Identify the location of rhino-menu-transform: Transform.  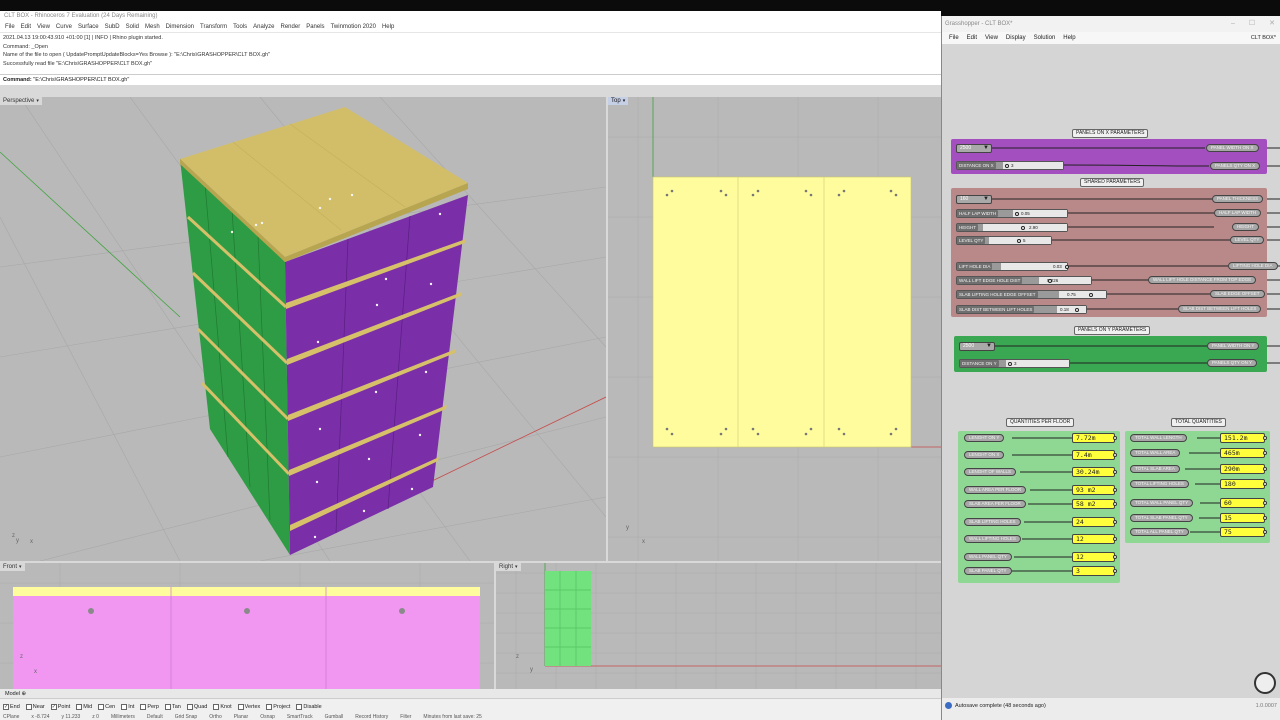
(213, 27).